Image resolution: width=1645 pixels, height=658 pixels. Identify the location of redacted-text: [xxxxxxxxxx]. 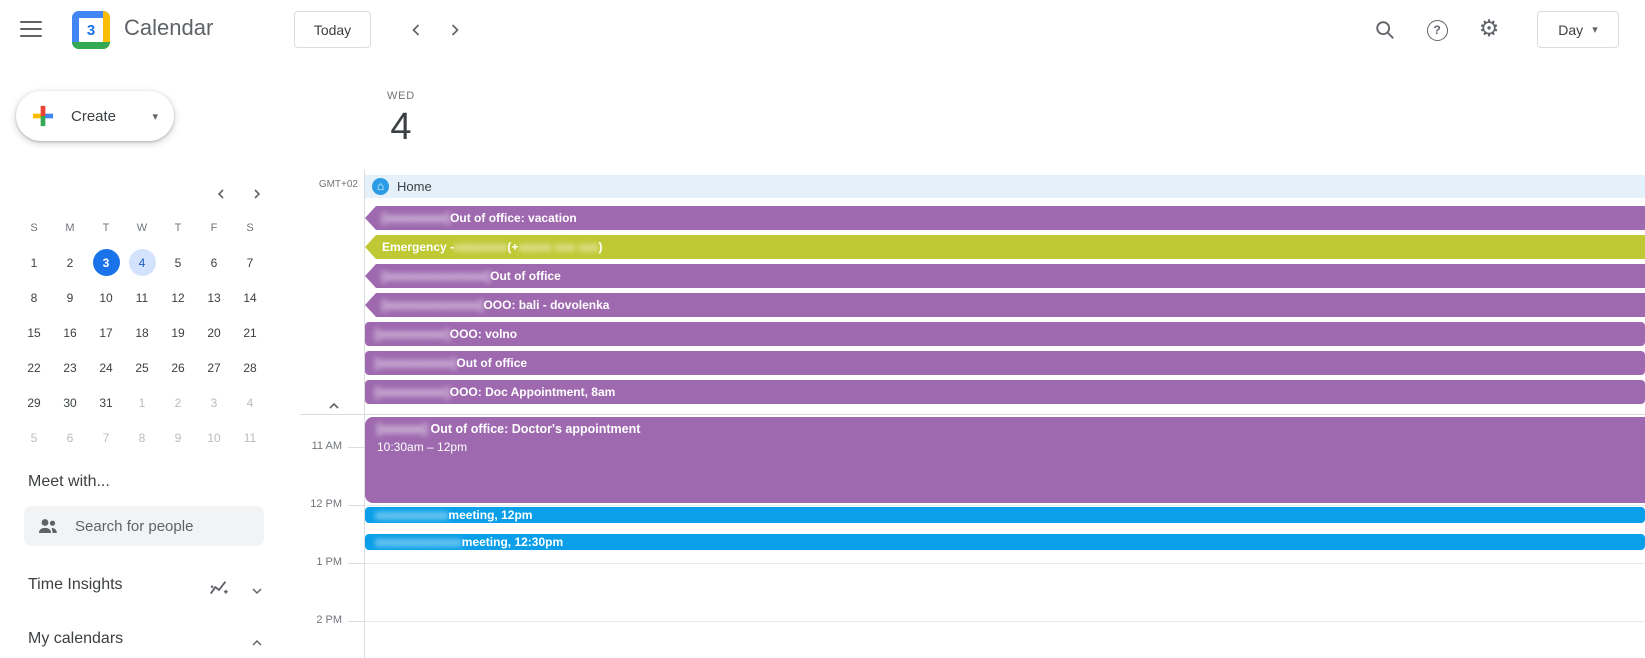
(412, 334).